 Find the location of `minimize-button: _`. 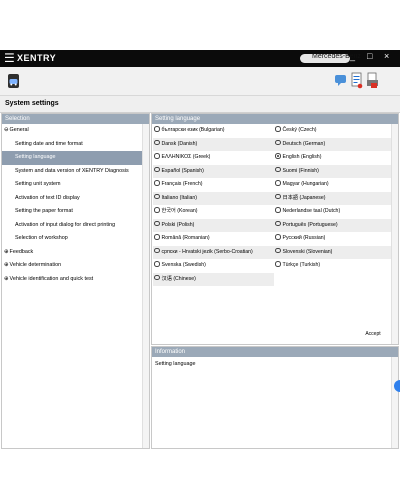

minimize-button: _ is located at coordinates (352, 56).